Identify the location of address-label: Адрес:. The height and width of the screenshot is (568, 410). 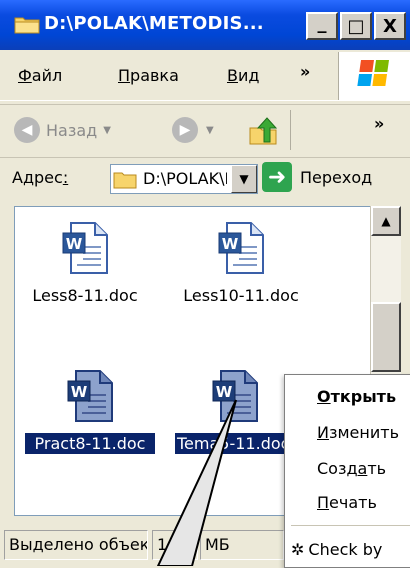
(40, 177).